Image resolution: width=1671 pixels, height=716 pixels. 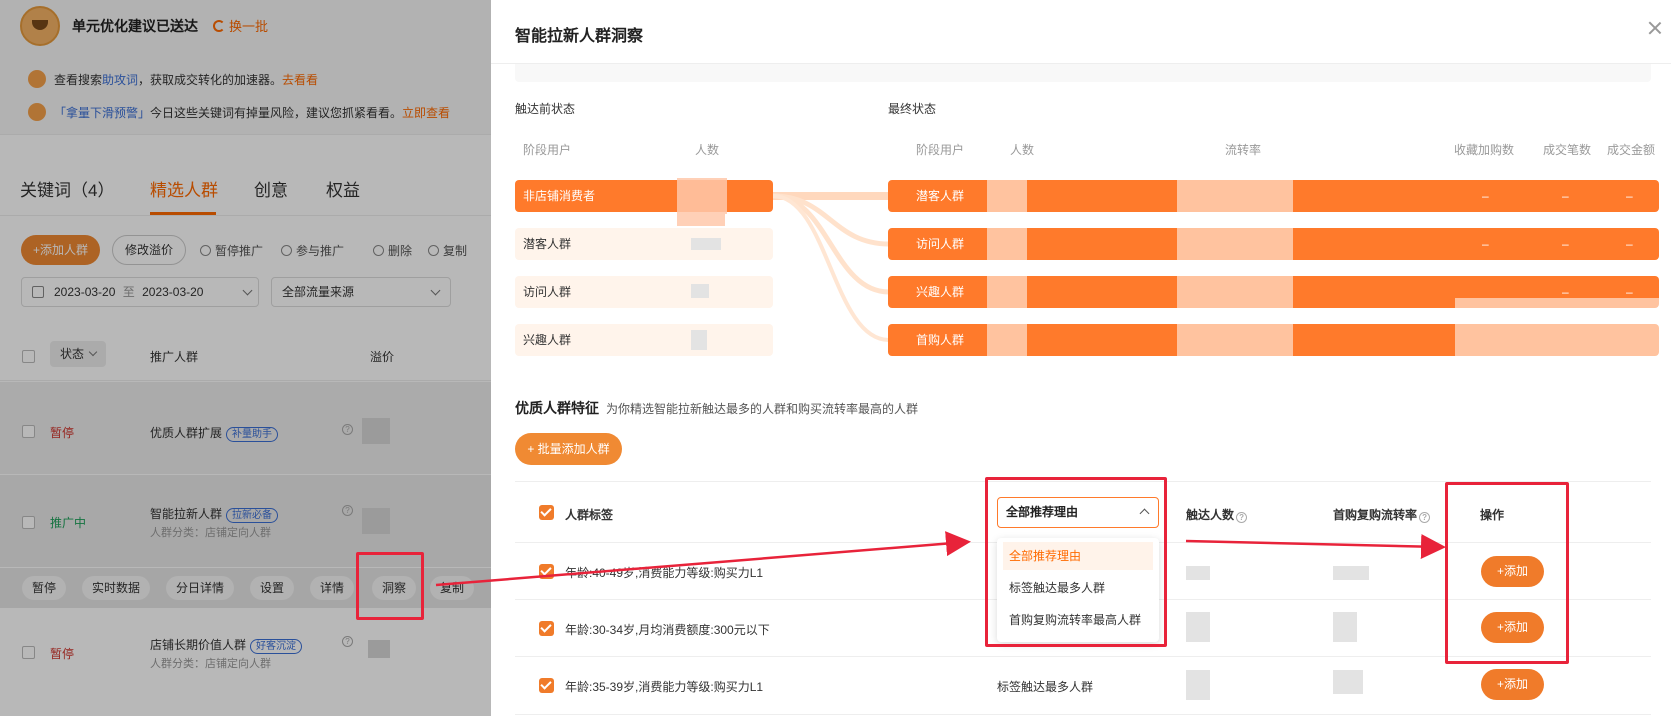 What do you see at coordinates (940, 150) in the screenshot?
I see `final-stage-header: 阶段用户` at bounding box center [940, 150].